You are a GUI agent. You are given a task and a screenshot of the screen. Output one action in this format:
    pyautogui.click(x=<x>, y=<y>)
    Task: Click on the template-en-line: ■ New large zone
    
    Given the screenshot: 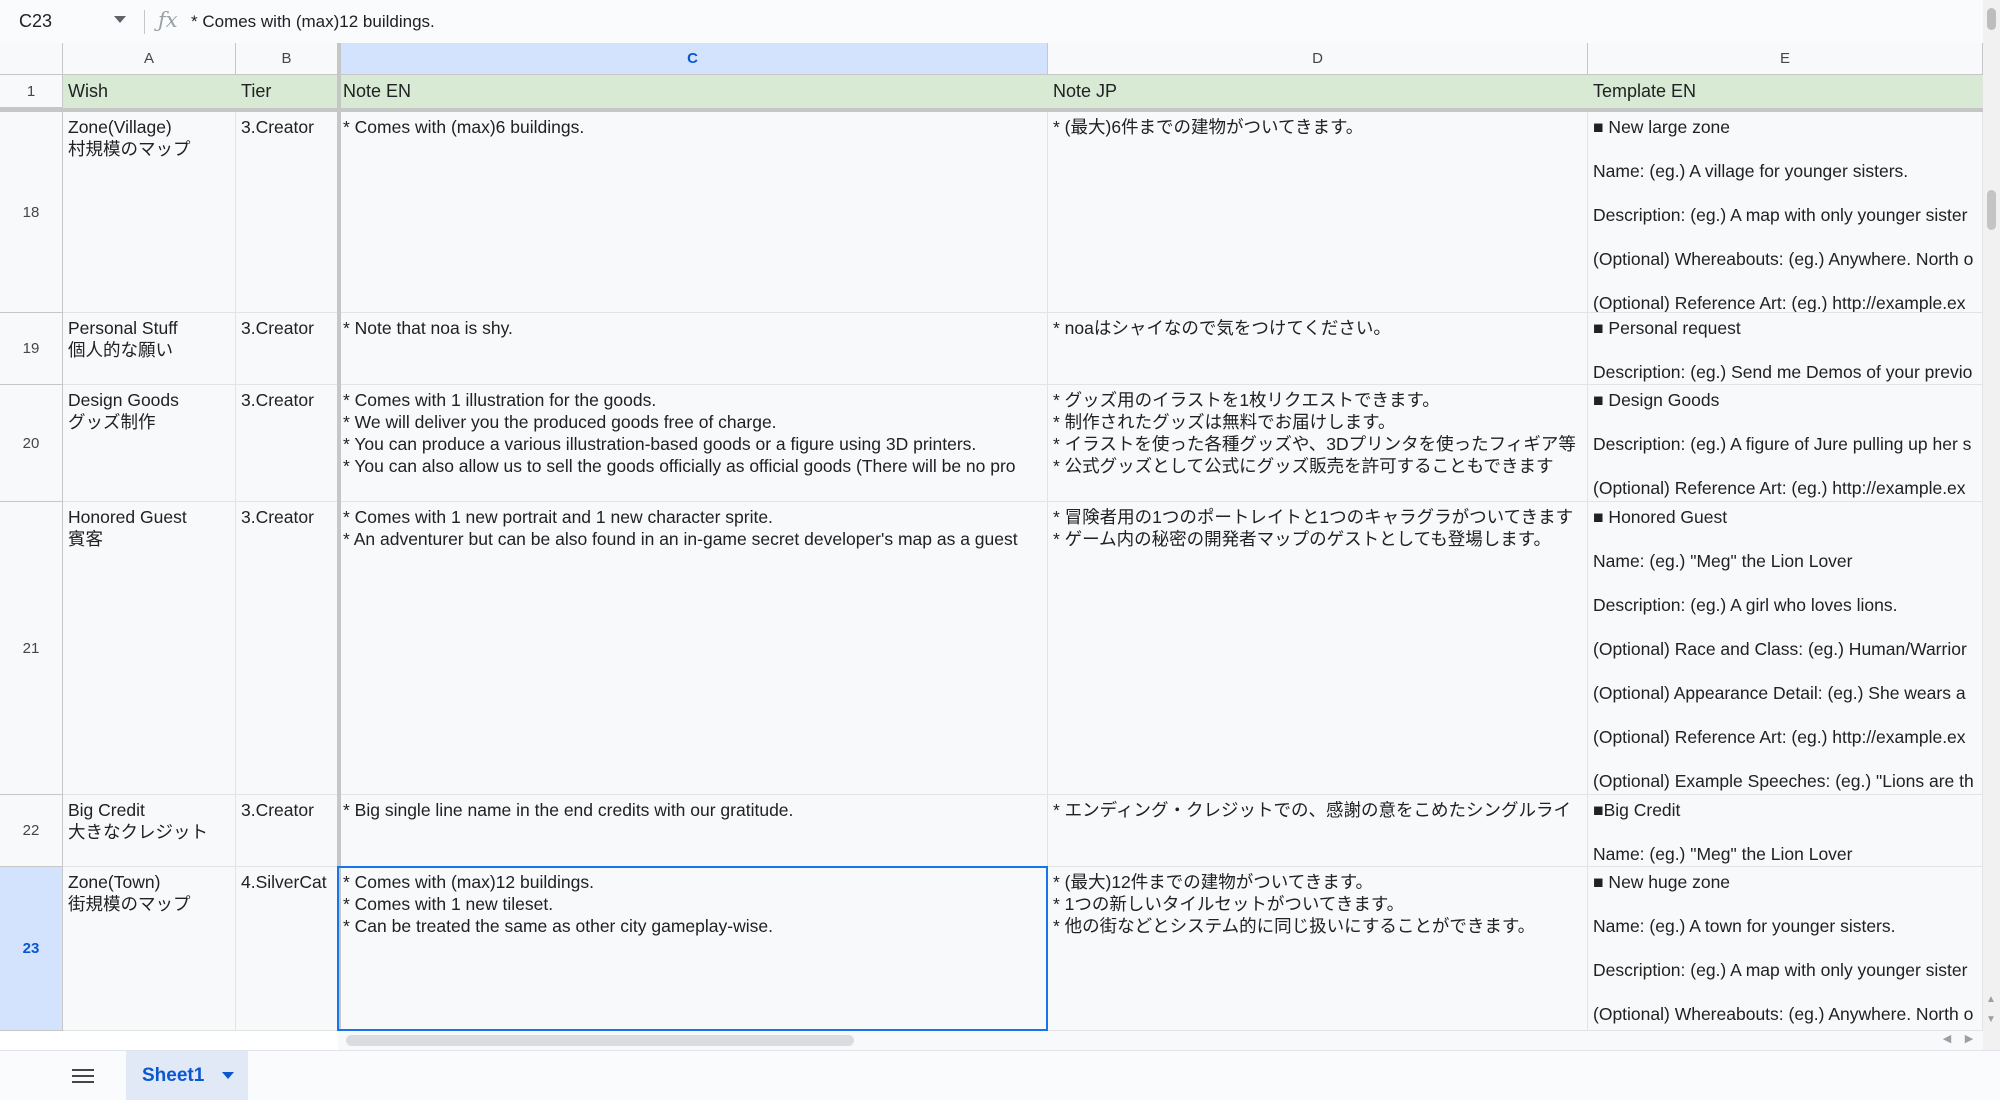 What is the action you would take?
    pyautogui.click(x=1662, y=127)
    